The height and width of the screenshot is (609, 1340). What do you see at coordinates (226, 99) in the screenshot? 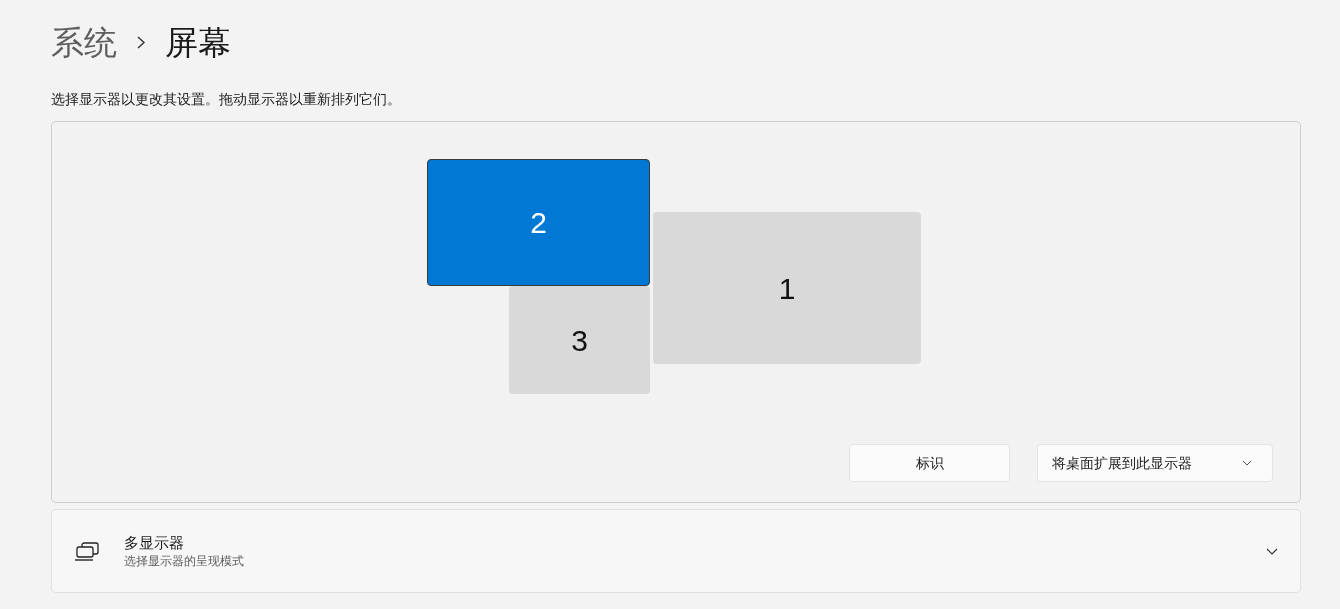
I see `arrangement-description: 选择显示器以更改其设置。拖动显示器以重新排列它们。` at bounding box center [226, 99].